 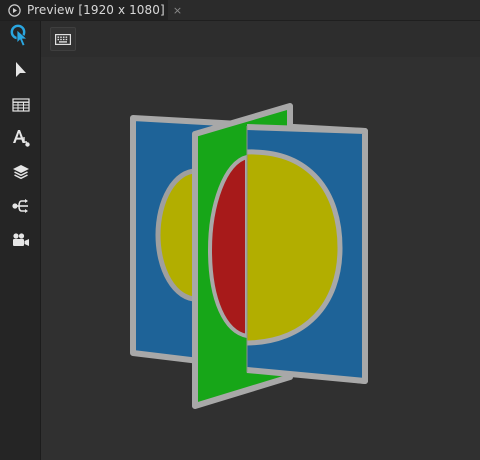 What do you see at coordinates (307, 254) in the screenshot?
I see `blue-panel-front` at bounding box center [307, 254].